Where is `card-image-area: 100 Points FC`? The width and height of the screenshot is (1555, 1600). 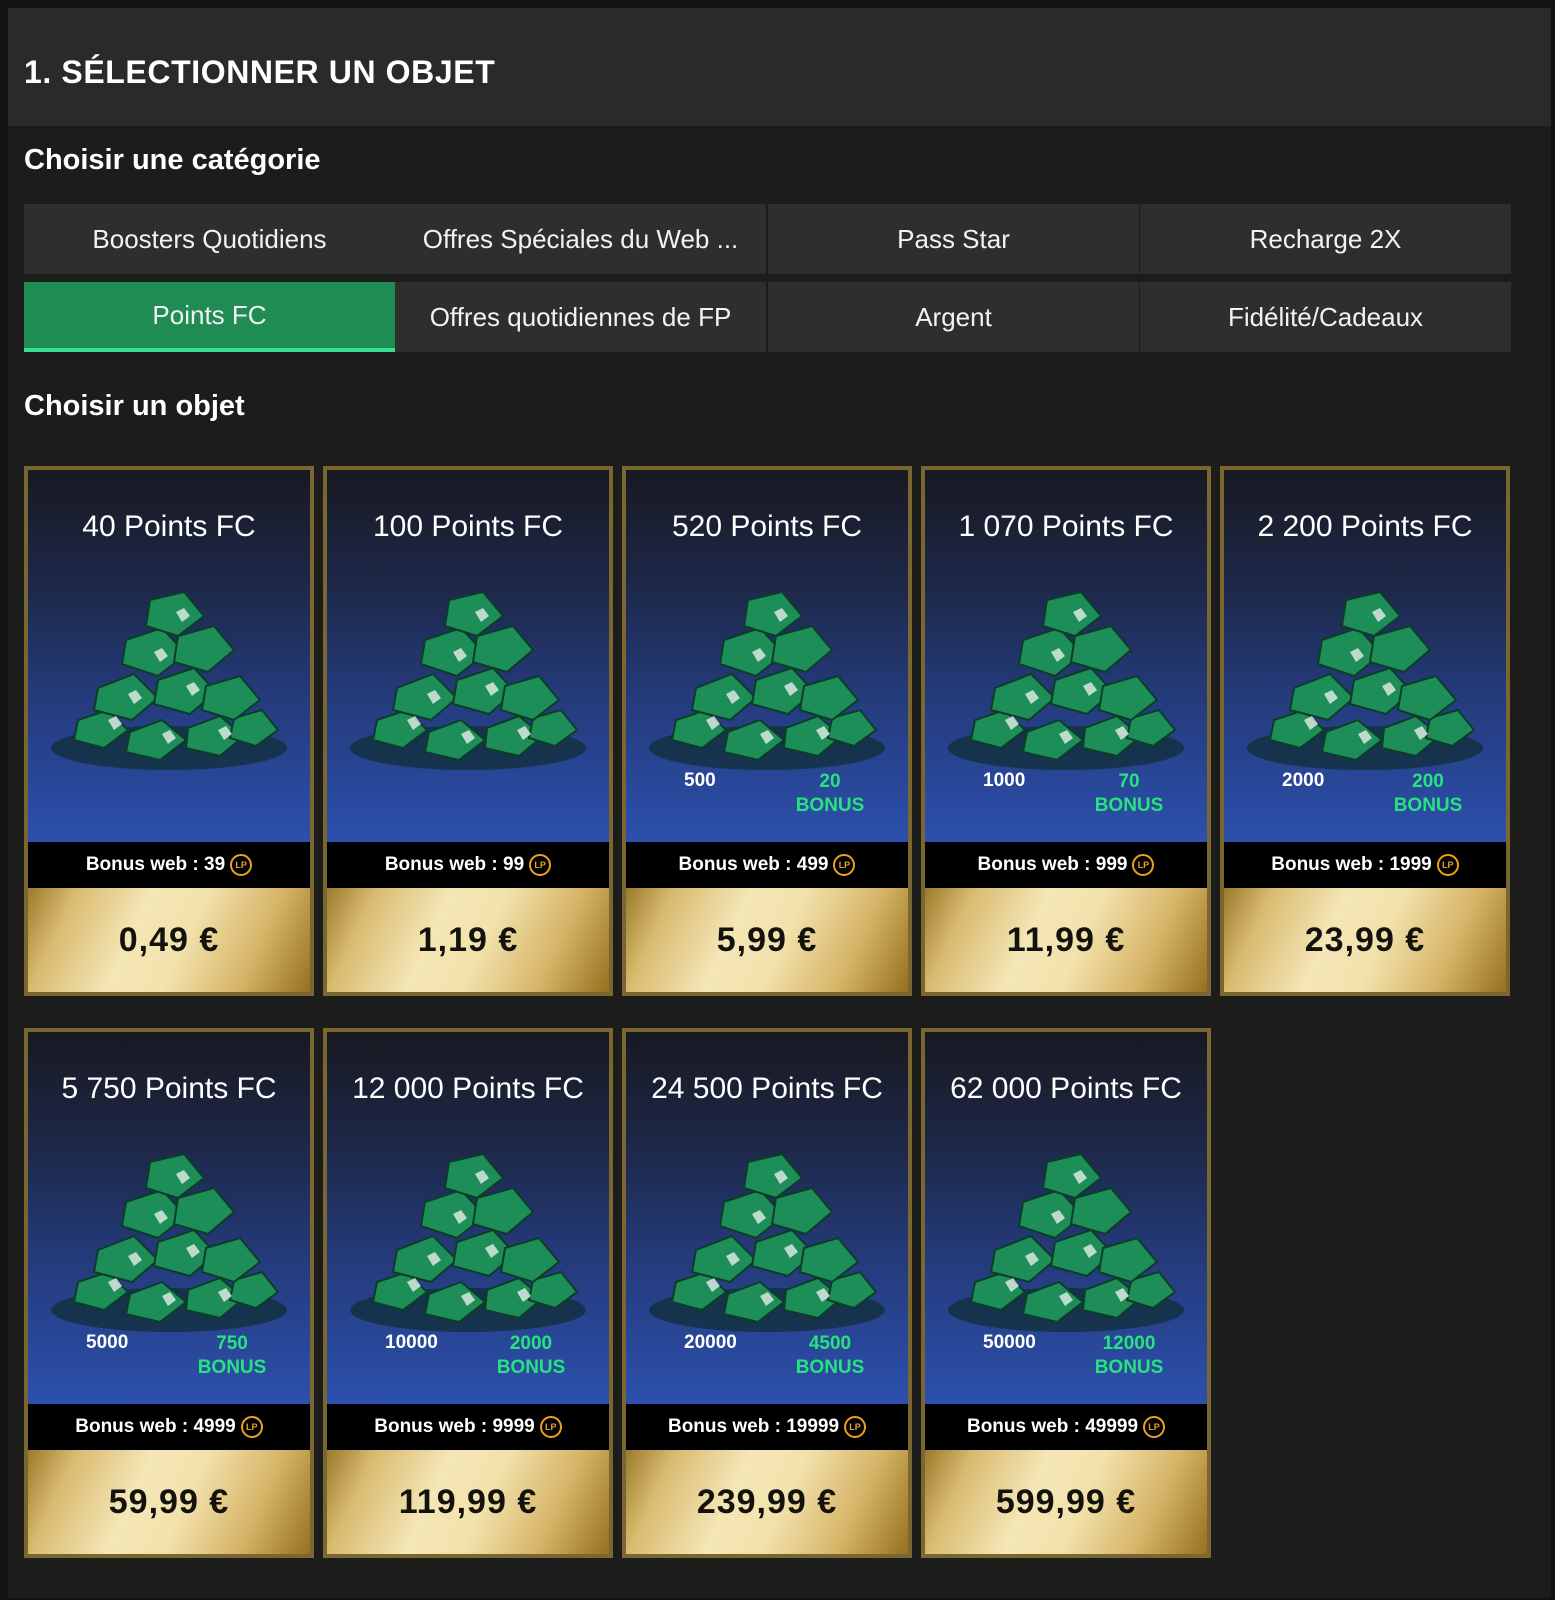
card-image-area: 100 Points FC is located at coordinates (468, 656).